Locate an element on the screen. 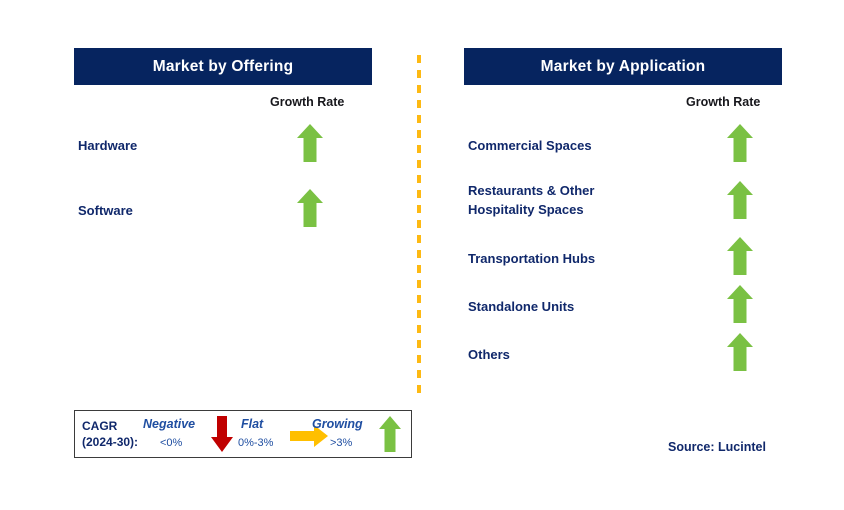 This screenshot has width=844, height=510. panel-header-offering: Market by Offering is located at coordinates (223, 66).